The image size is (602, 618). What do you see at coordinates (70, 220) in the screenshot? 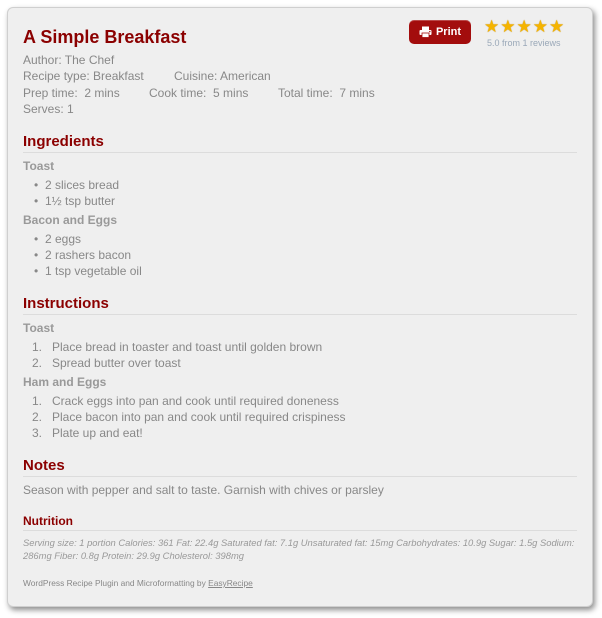
I see `ingredient-group-title: Bacon and Eggs` at bounding box center [70, 220].